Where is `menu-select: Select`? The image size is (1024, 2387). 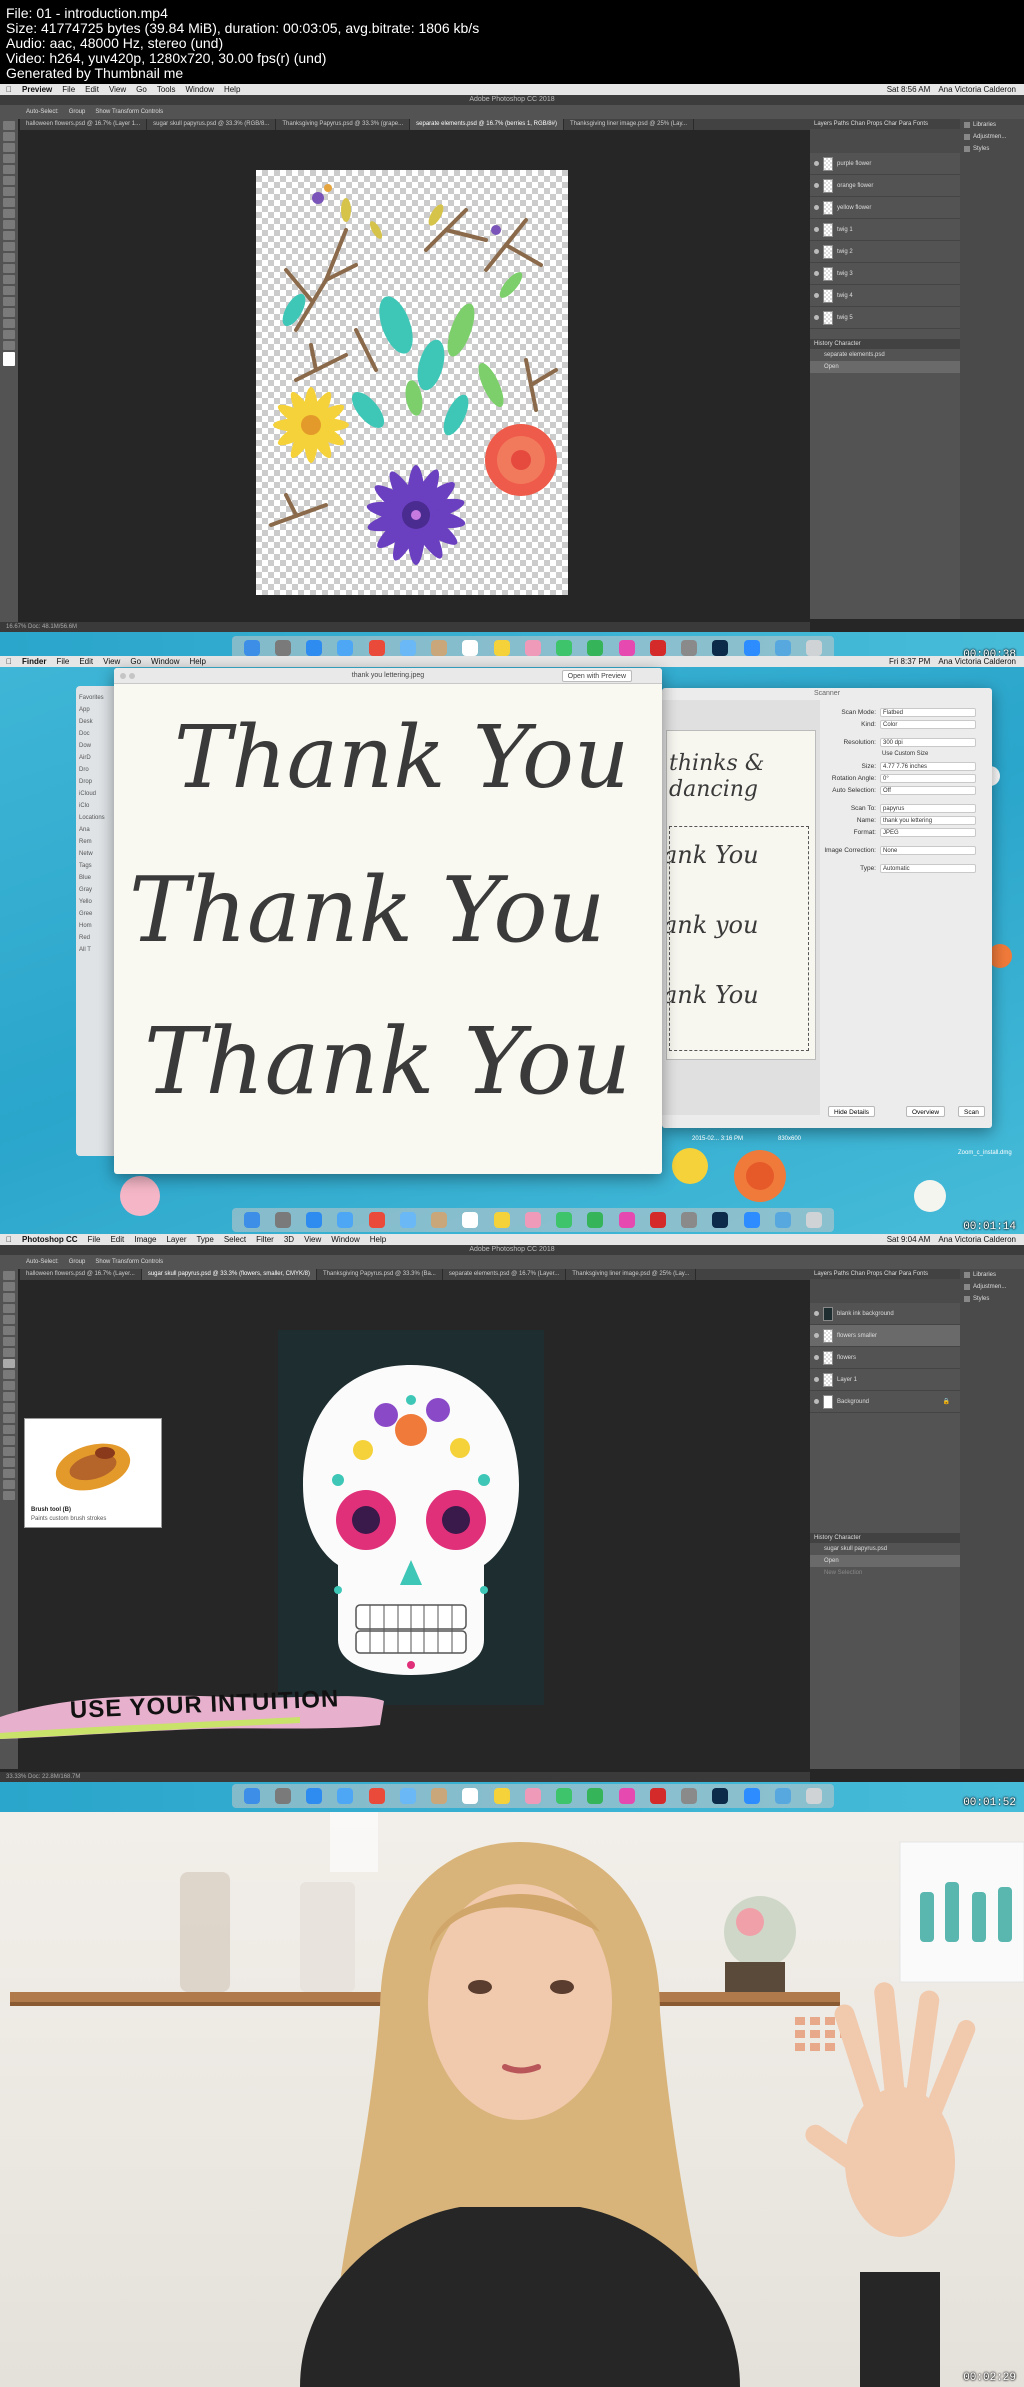
menu-select: Select is located at coordinates (235, 1239).